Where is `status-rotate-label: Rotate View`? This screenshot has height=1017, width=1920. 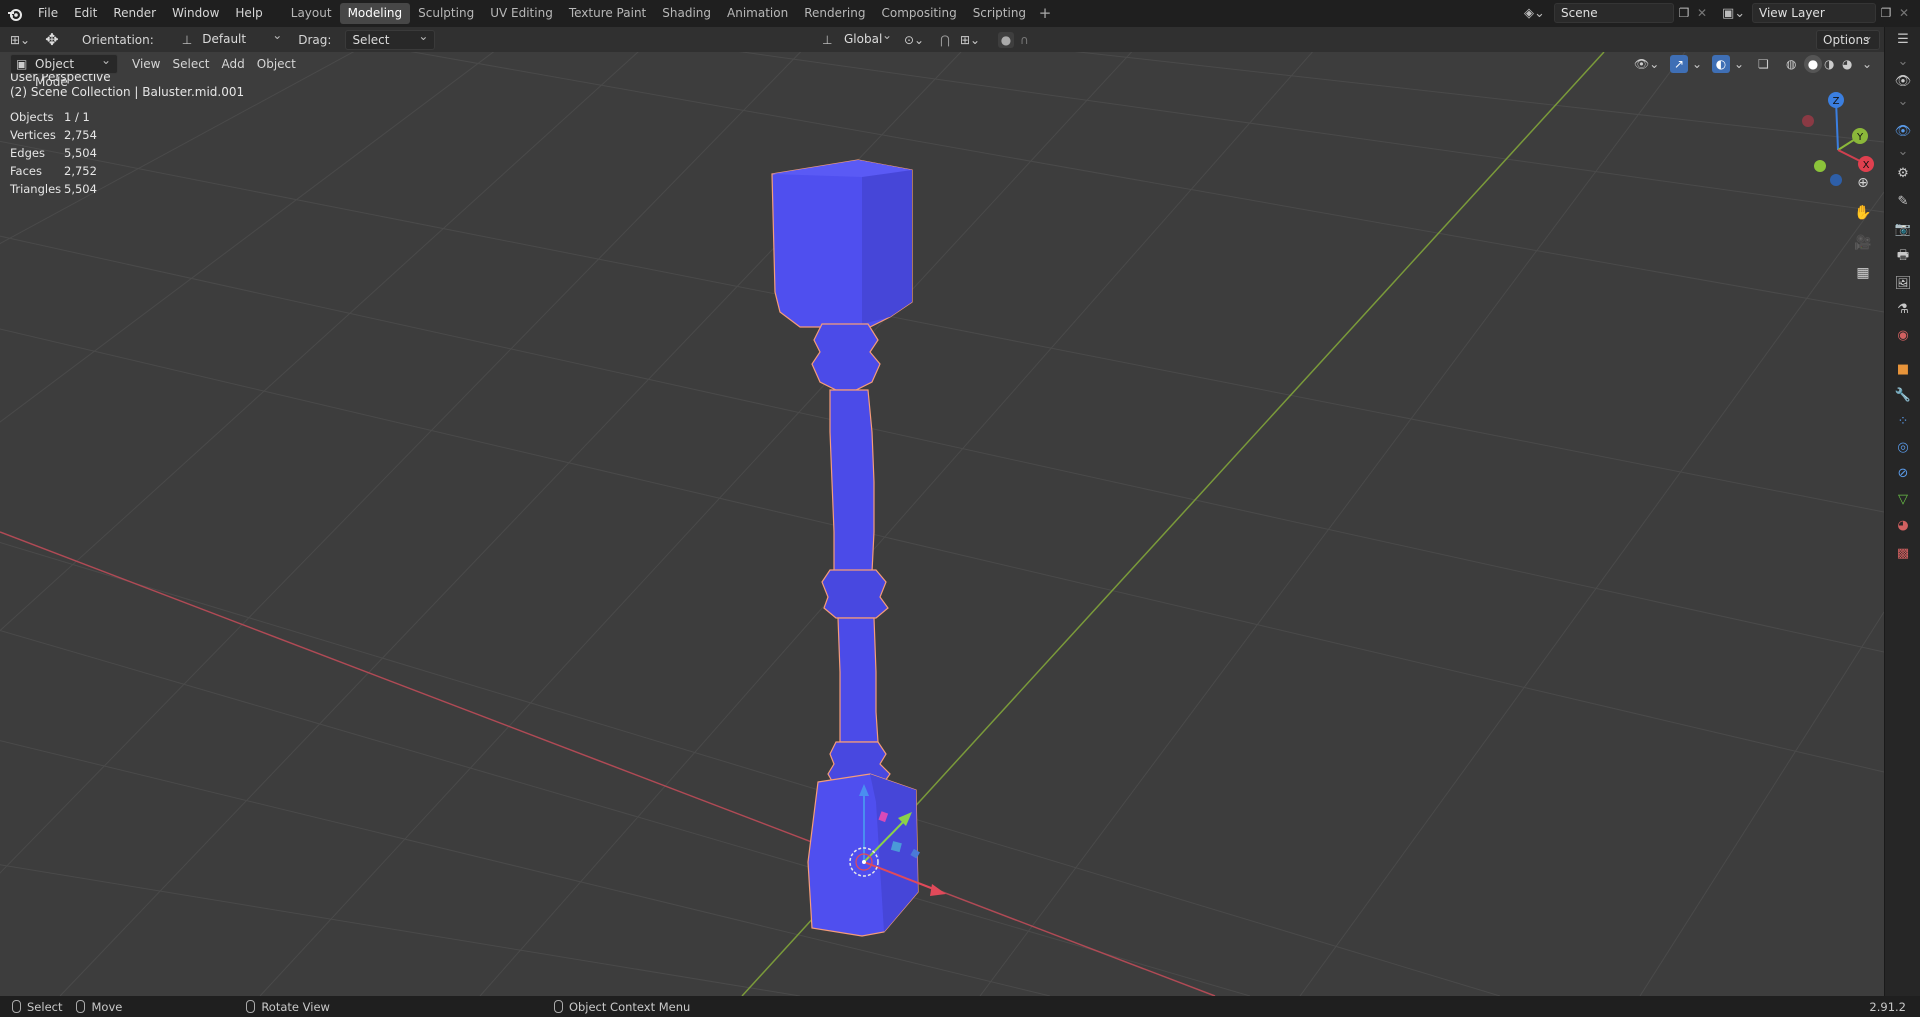 status-rotate-label: Rotate View is located at coordinates (295, 1006).